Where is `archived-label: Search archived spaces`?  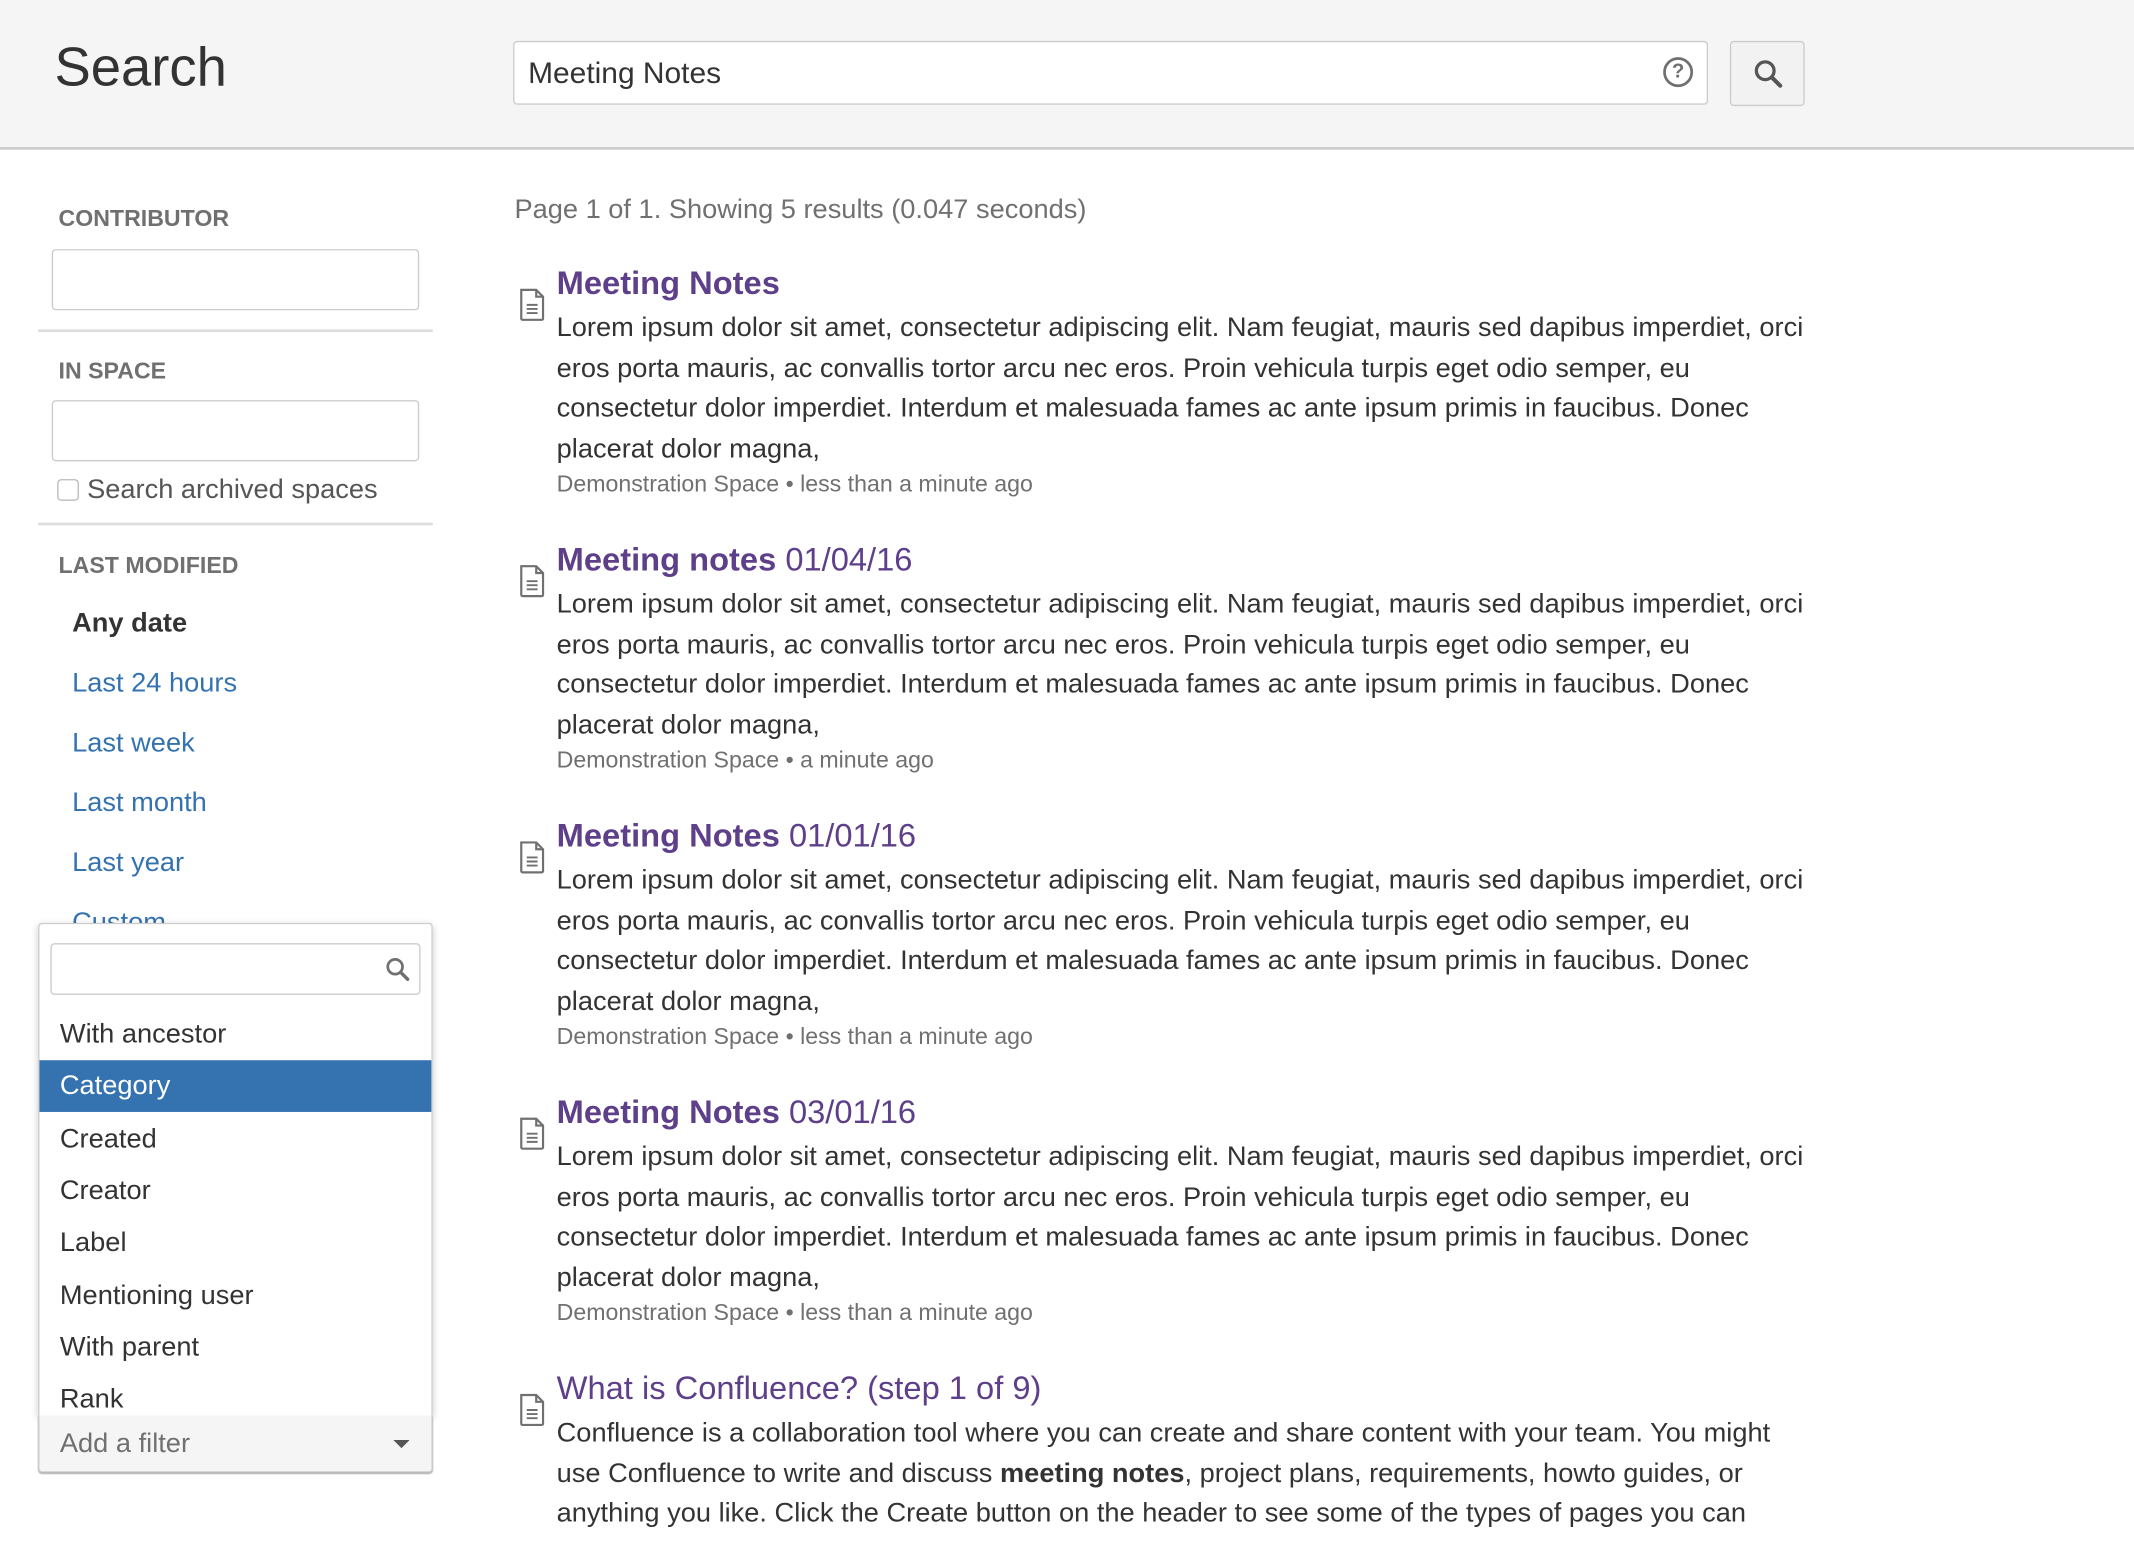
archived-label: Search archived spaces is located at coordinates (232, 489).